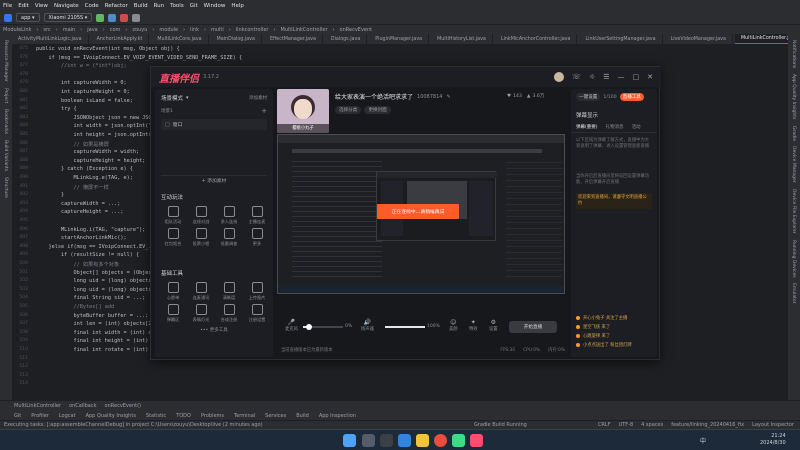 This screenshot has height=450, width=800. Describe the element at coordinates (536, 39) in the screenshot. I see `editor-tab: LinkMicAnchorController.java` at that location.